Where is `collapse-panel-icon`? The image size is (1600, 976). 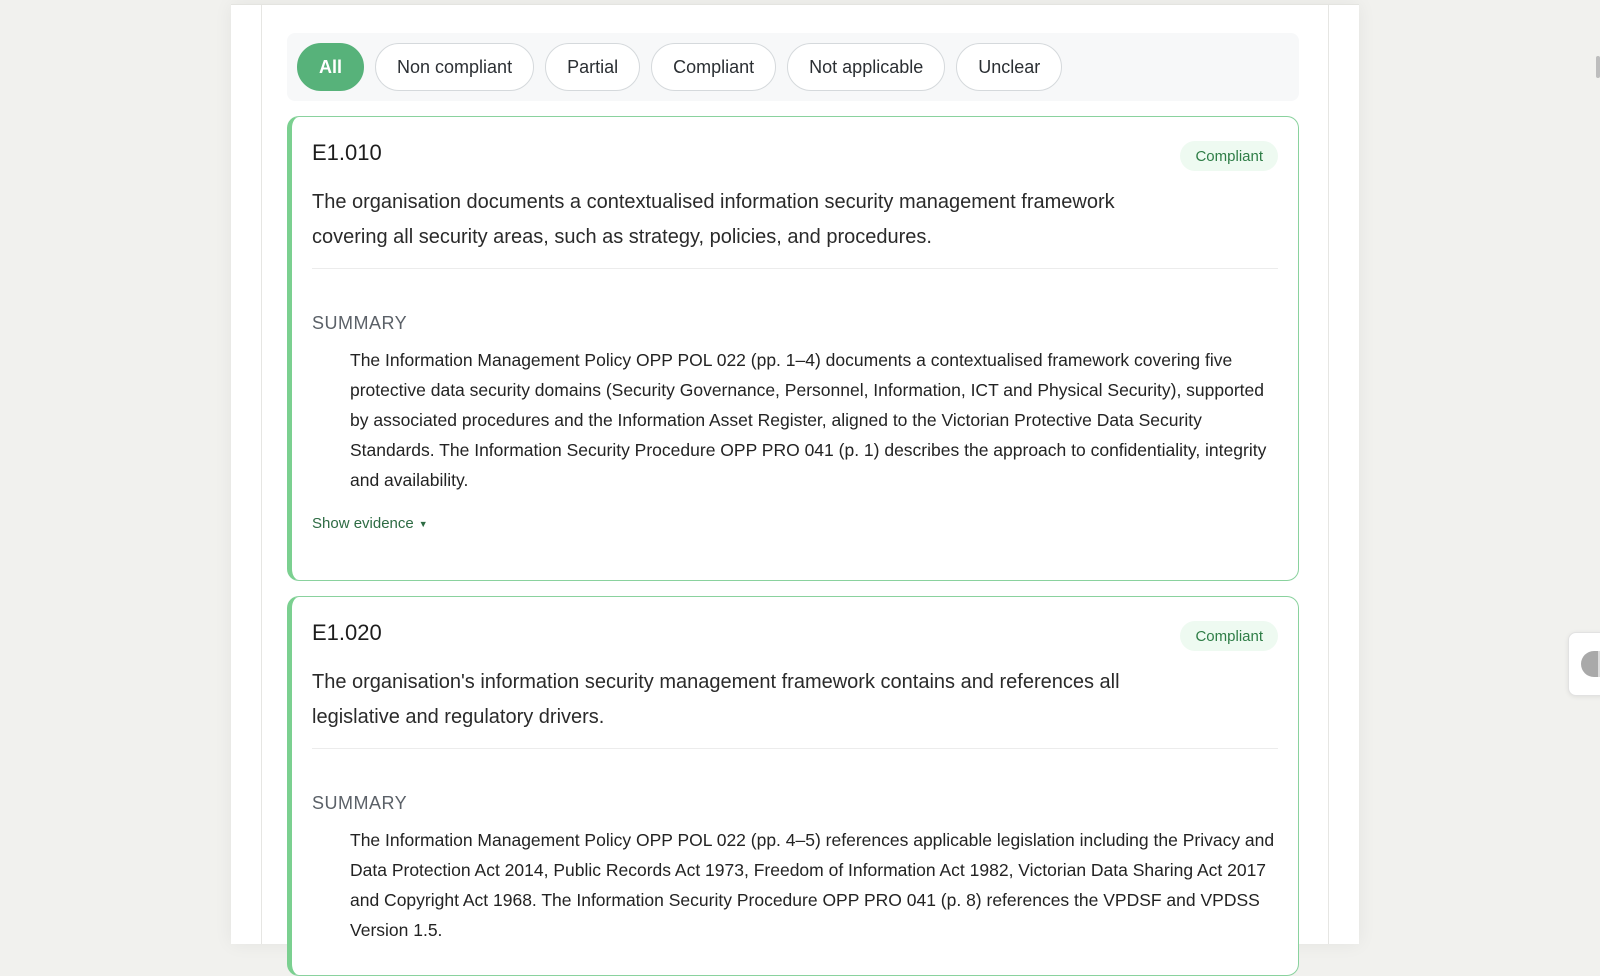 collapse-panel-icon is located at coordinates (1590, 664).